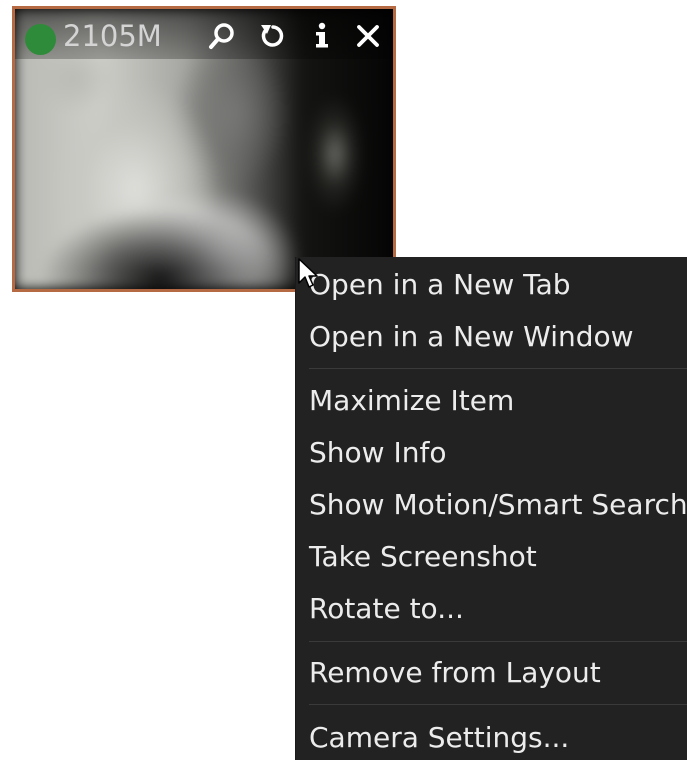  Describe the element at coordinates (40, 39) in the screenshot. I see `status-indicator` at that location.